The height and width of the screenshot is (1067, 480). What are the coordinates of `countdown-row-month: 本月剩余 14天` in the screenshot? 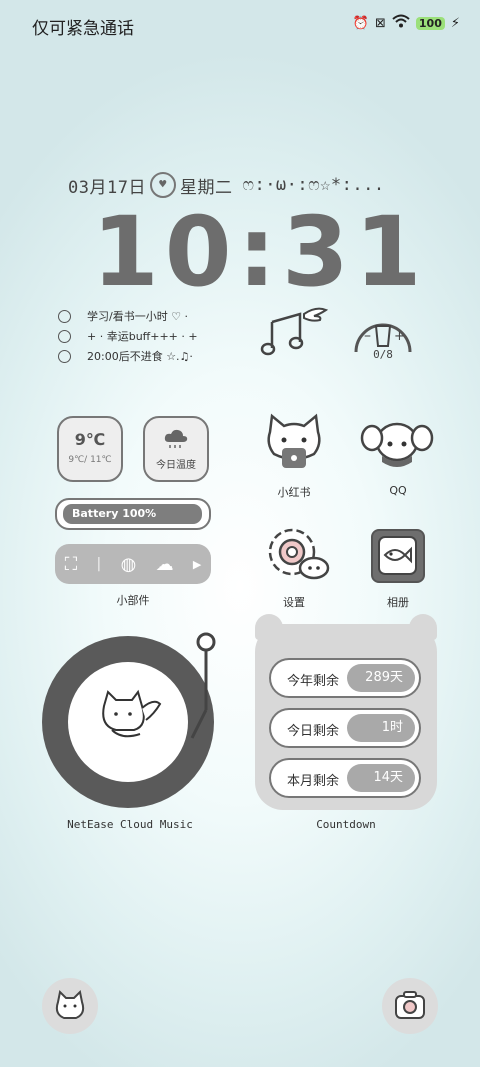 It's located at (345, 778).